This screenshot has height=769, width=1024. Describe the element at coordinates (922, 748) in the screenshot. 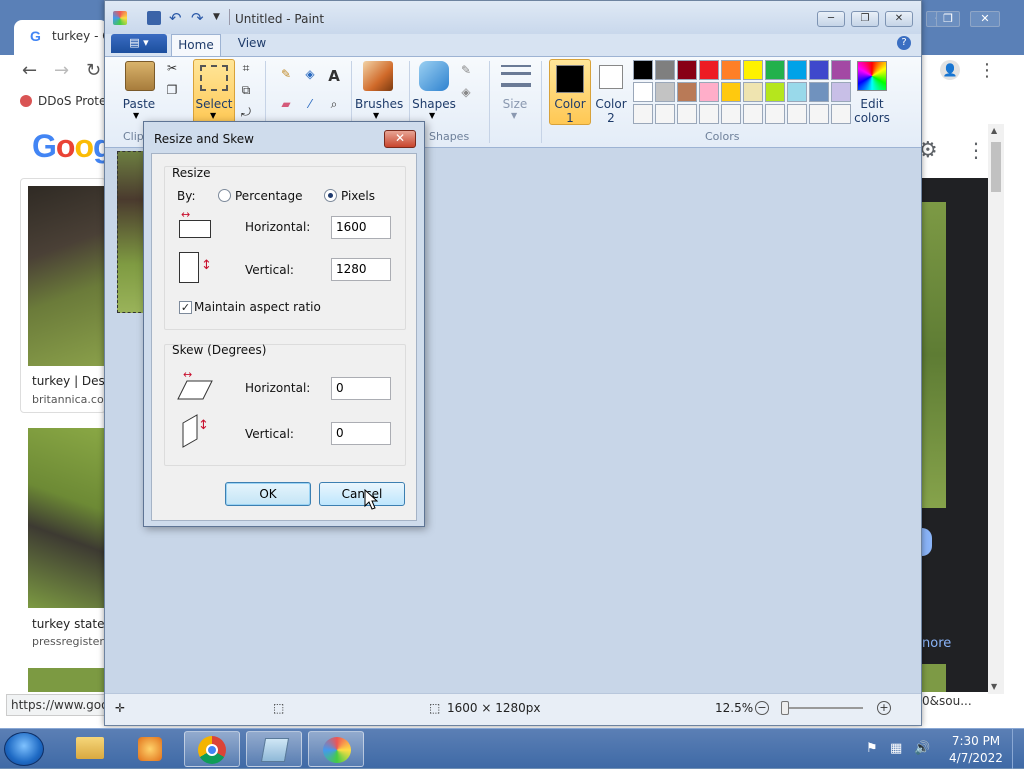

I see `volume-icon: 🔊` at that location.